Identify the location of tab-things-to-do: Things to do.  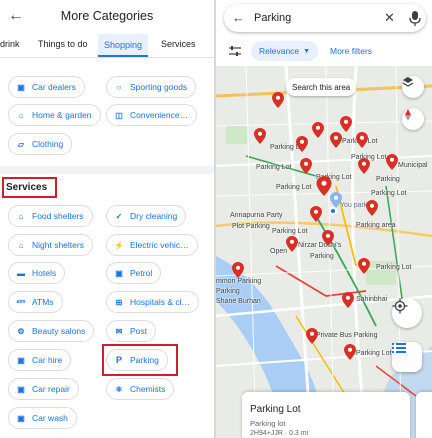
(63, 44).